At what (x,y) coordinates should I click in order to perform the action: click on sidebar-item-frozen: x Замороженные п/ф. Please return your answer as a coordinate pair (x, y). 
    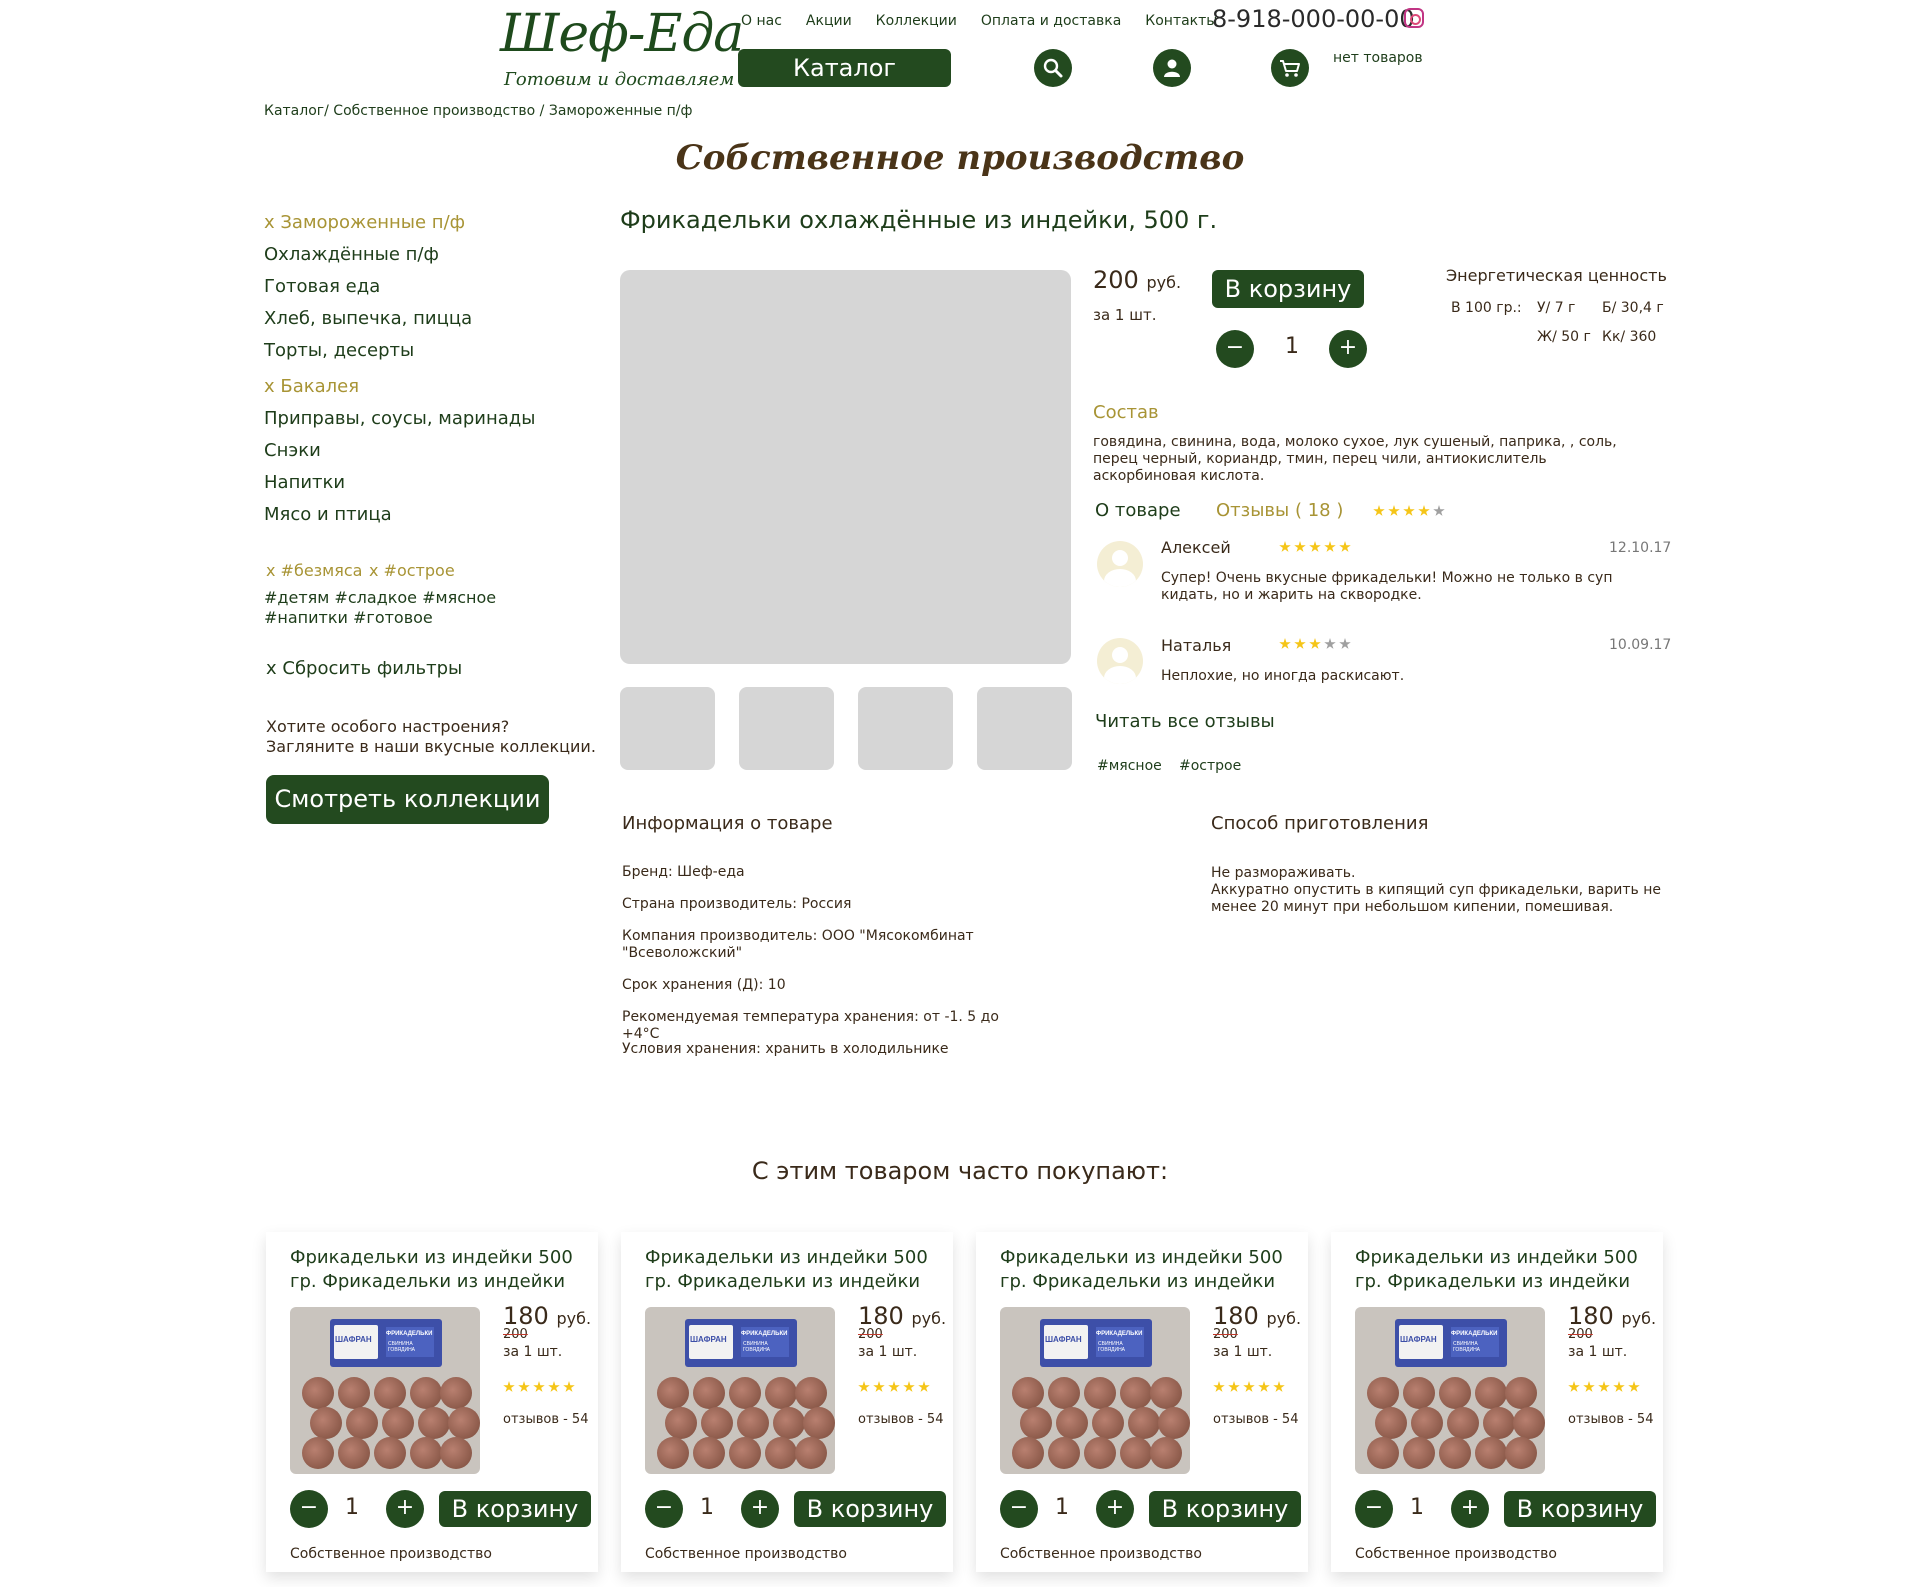
    Looking at the image, I should click on (364, 222).